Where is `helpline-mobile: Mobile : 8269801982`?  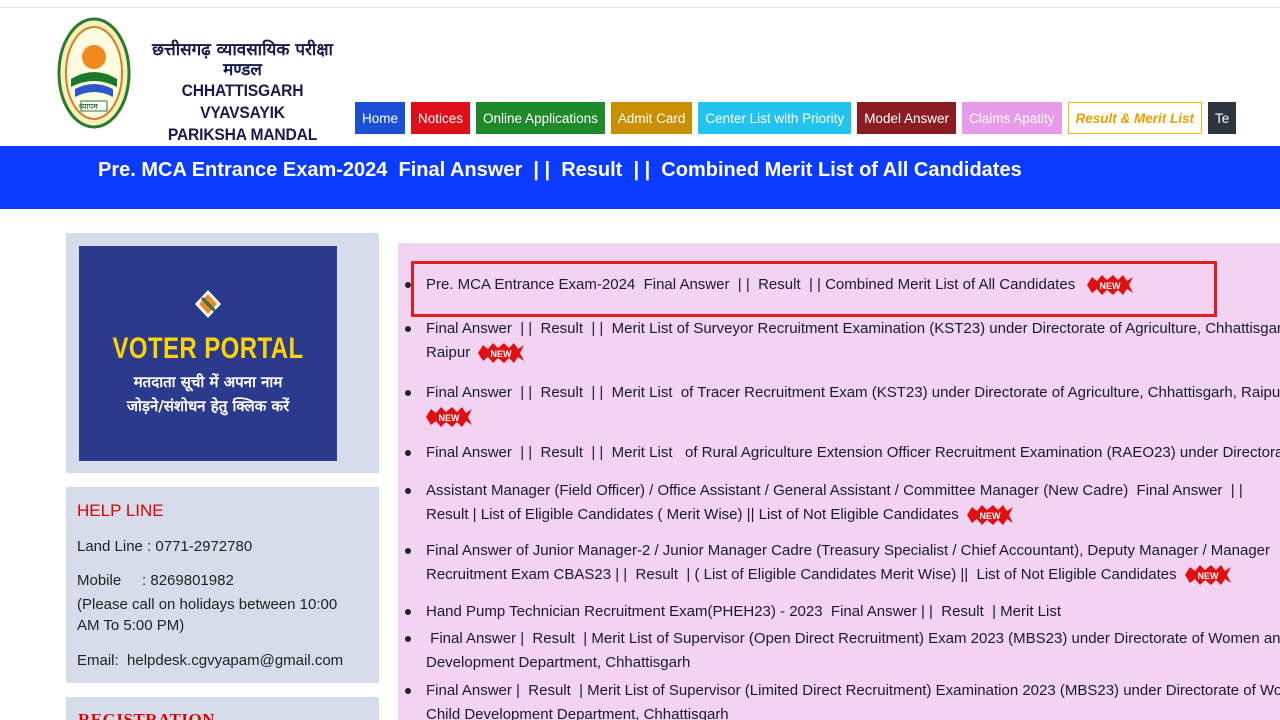 helpline-mobile: Mobile : 8269801982 is located at coordinates (155, 580).